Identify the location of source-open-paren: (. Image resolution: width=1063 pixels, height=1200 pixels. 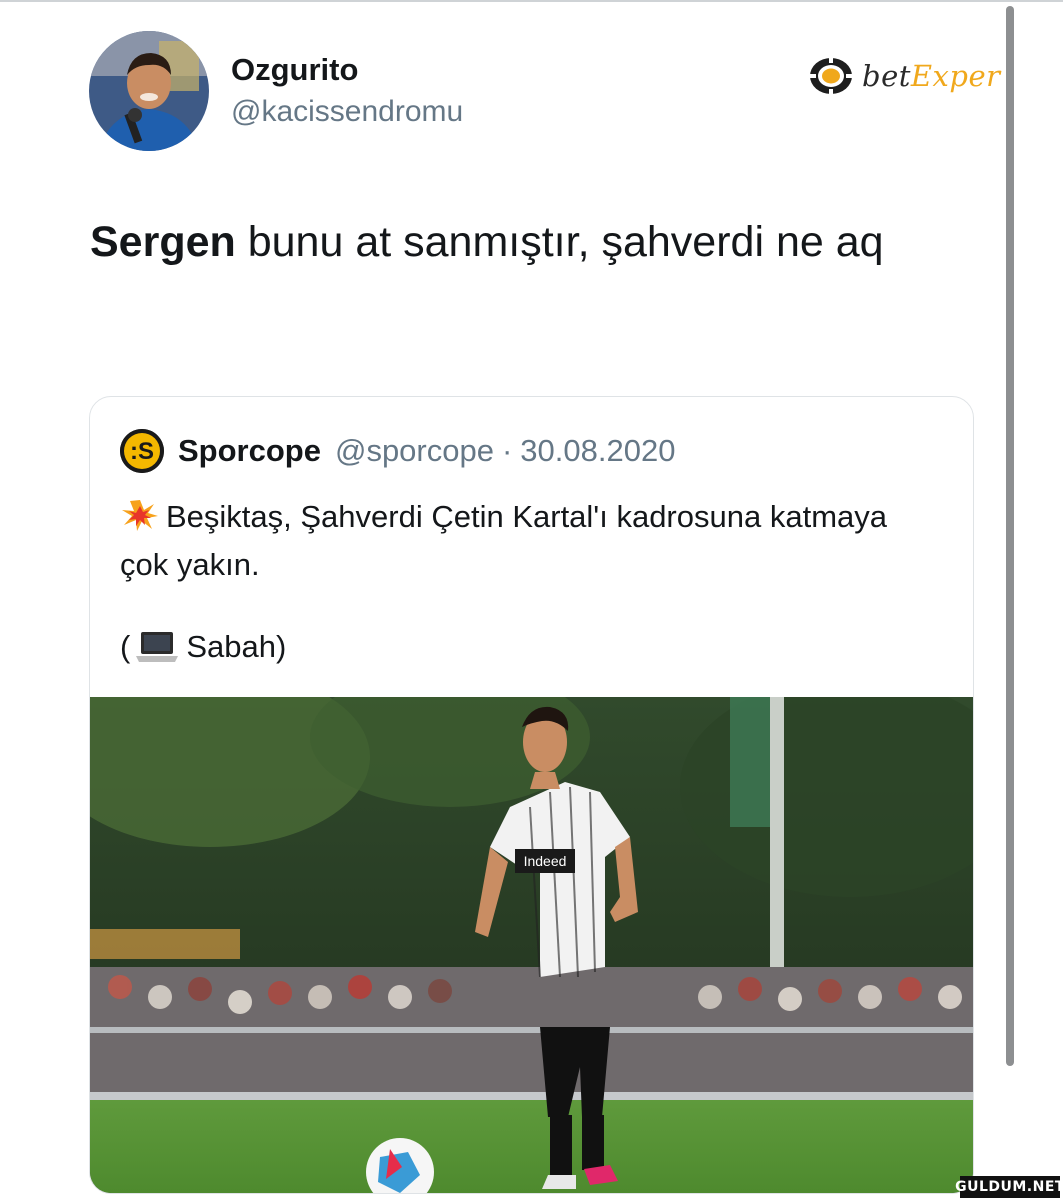
(125, 646).